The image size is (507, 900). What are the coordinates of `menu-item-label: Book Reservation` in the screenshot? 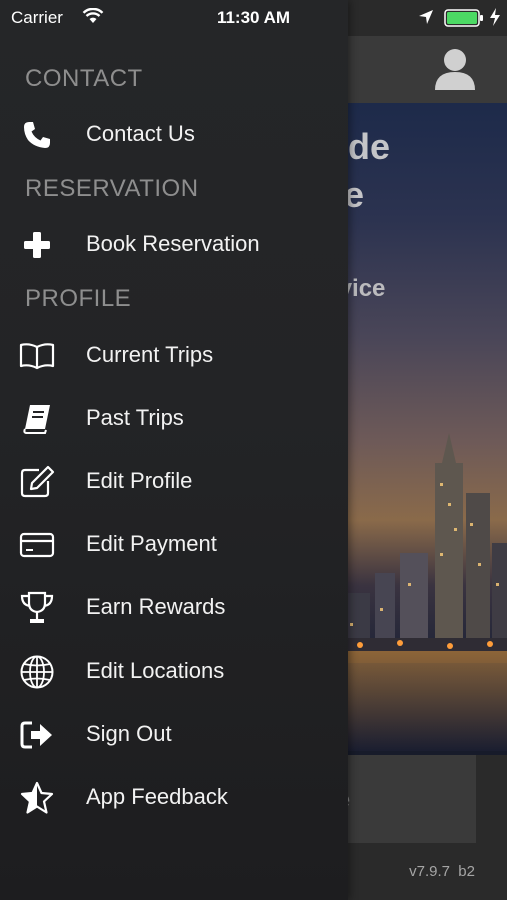 It's located at (173, 243).